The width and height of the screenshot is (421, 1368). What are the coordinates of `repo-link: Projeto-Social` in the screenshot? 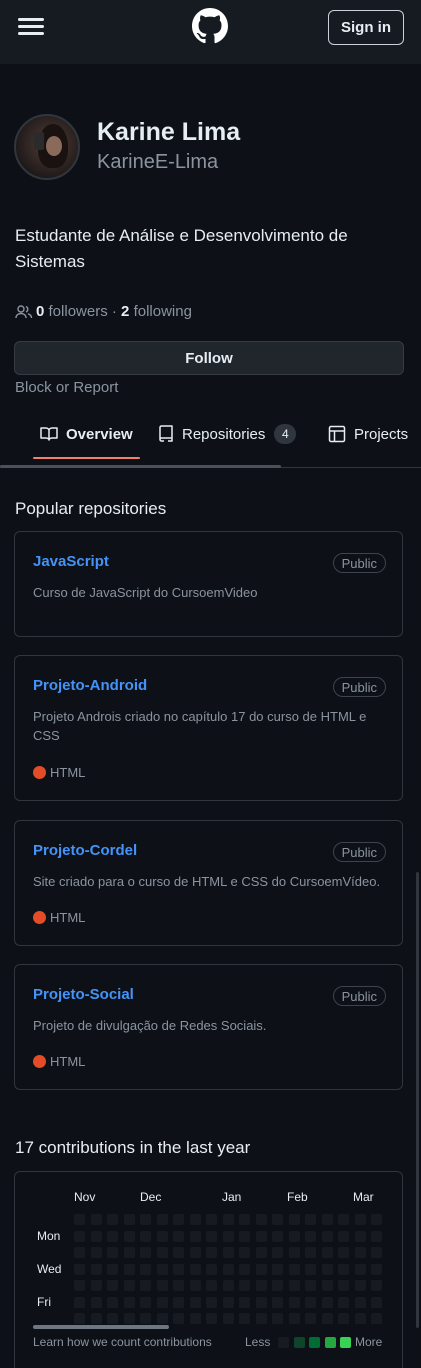 It's located at (83, 994).